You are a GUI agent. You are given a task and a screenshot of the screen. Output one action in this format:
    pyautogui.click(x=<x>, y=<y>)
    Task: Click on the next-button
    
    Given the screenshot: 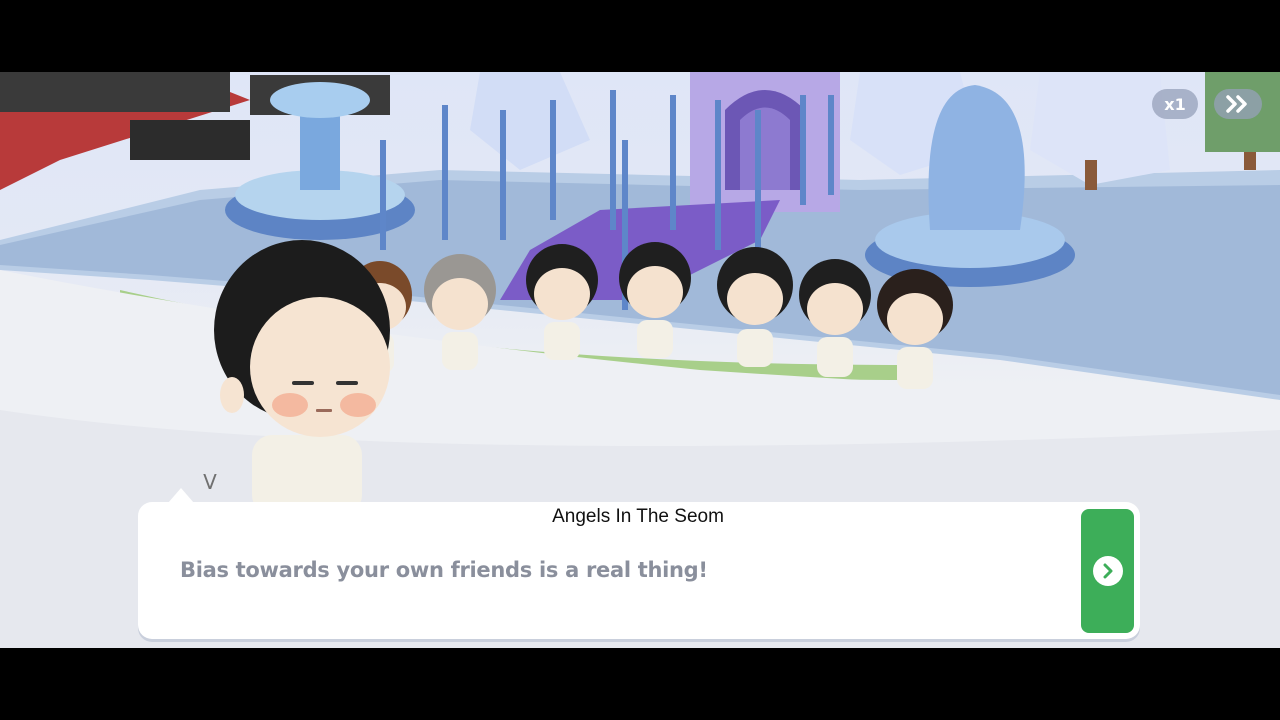 What is the action you would take?
    pyautogui.click(x=1107, y=571)
    